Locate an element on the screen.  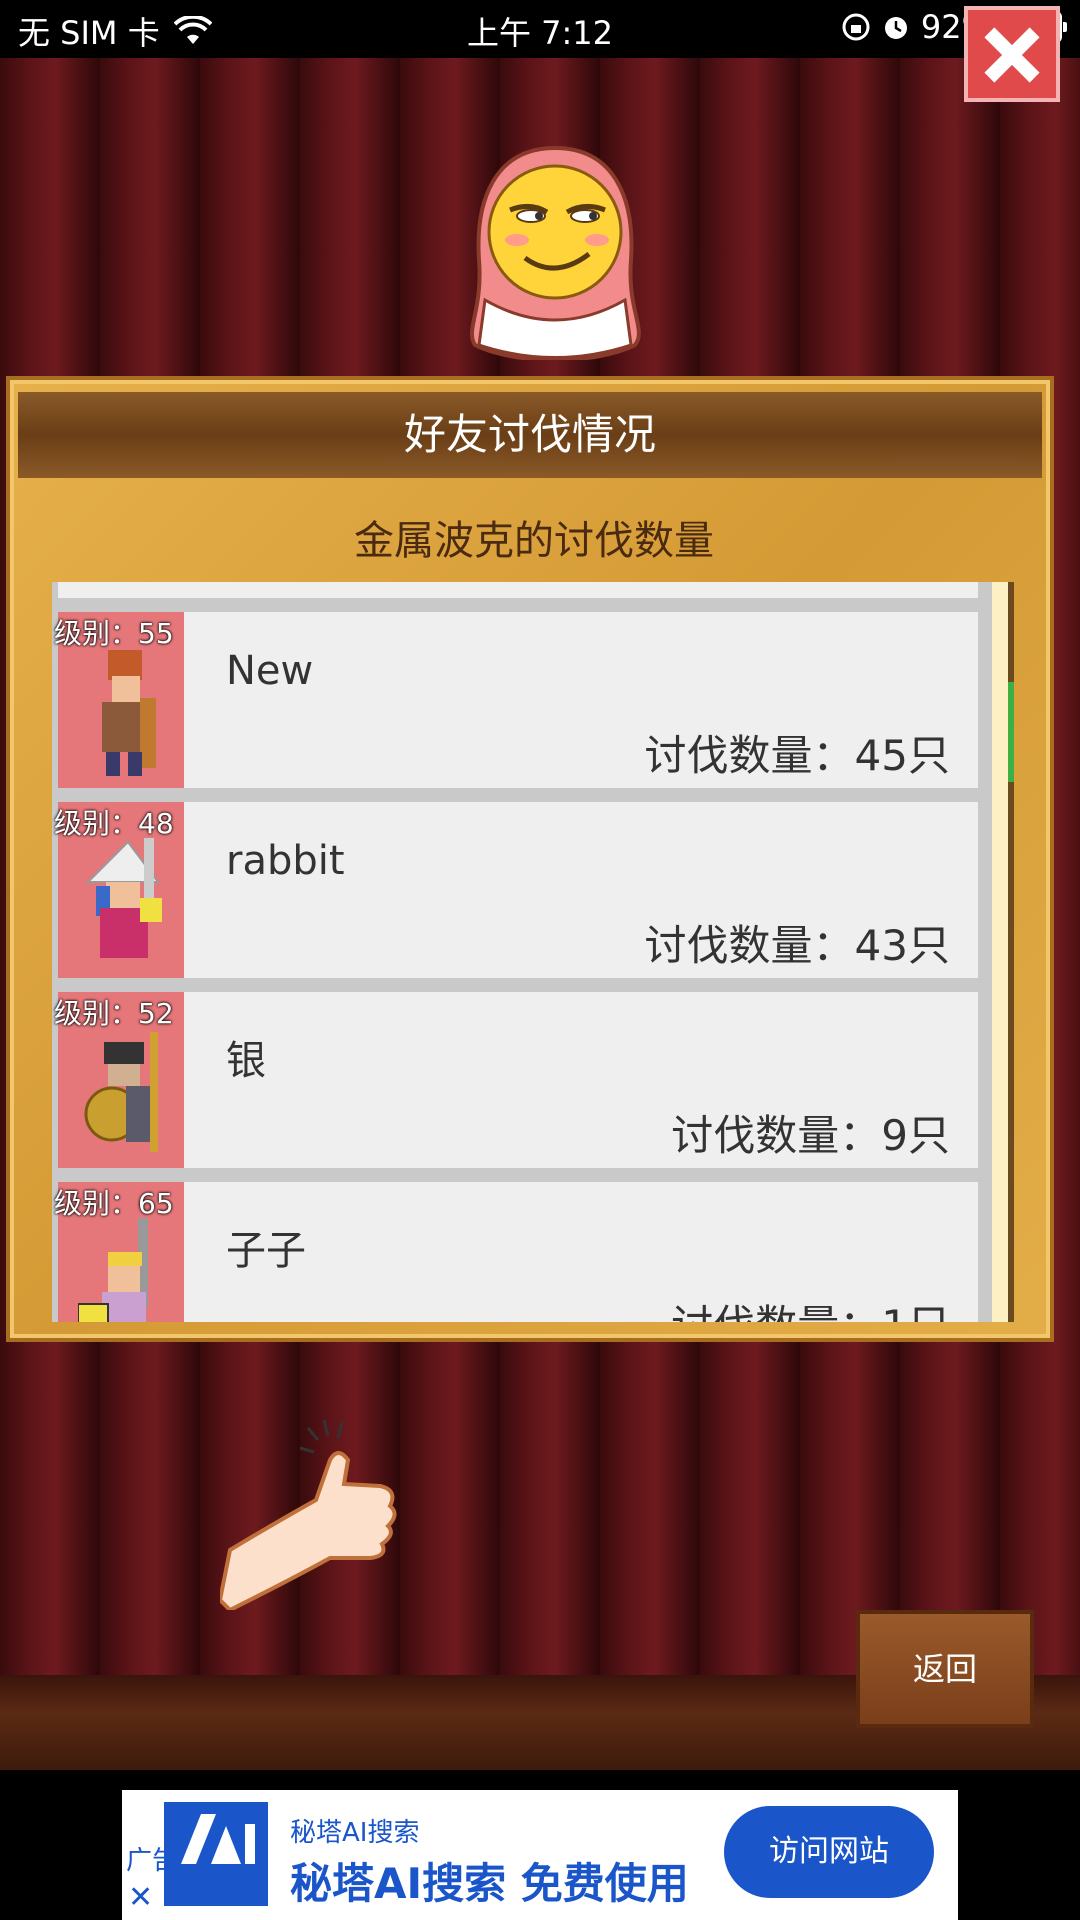
list-item: 级别：48 rabbit 讨伐数量：43只 is located at coordinates (516, 890).